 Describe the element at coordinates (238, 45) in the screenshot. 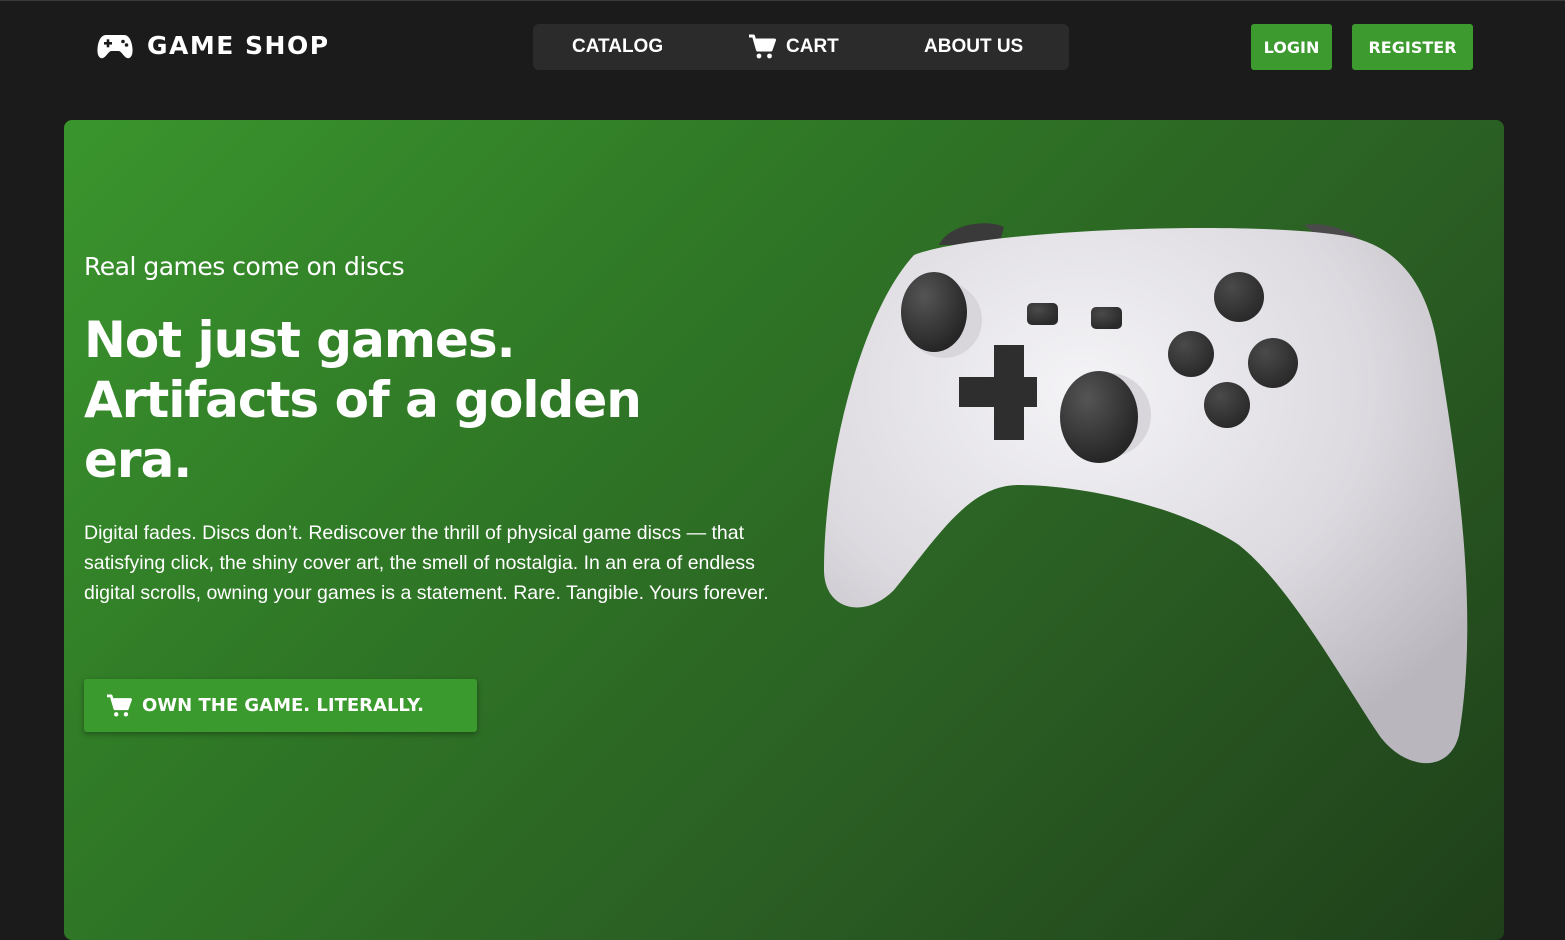

I see `brand-name: GAME SHOP` at that location.